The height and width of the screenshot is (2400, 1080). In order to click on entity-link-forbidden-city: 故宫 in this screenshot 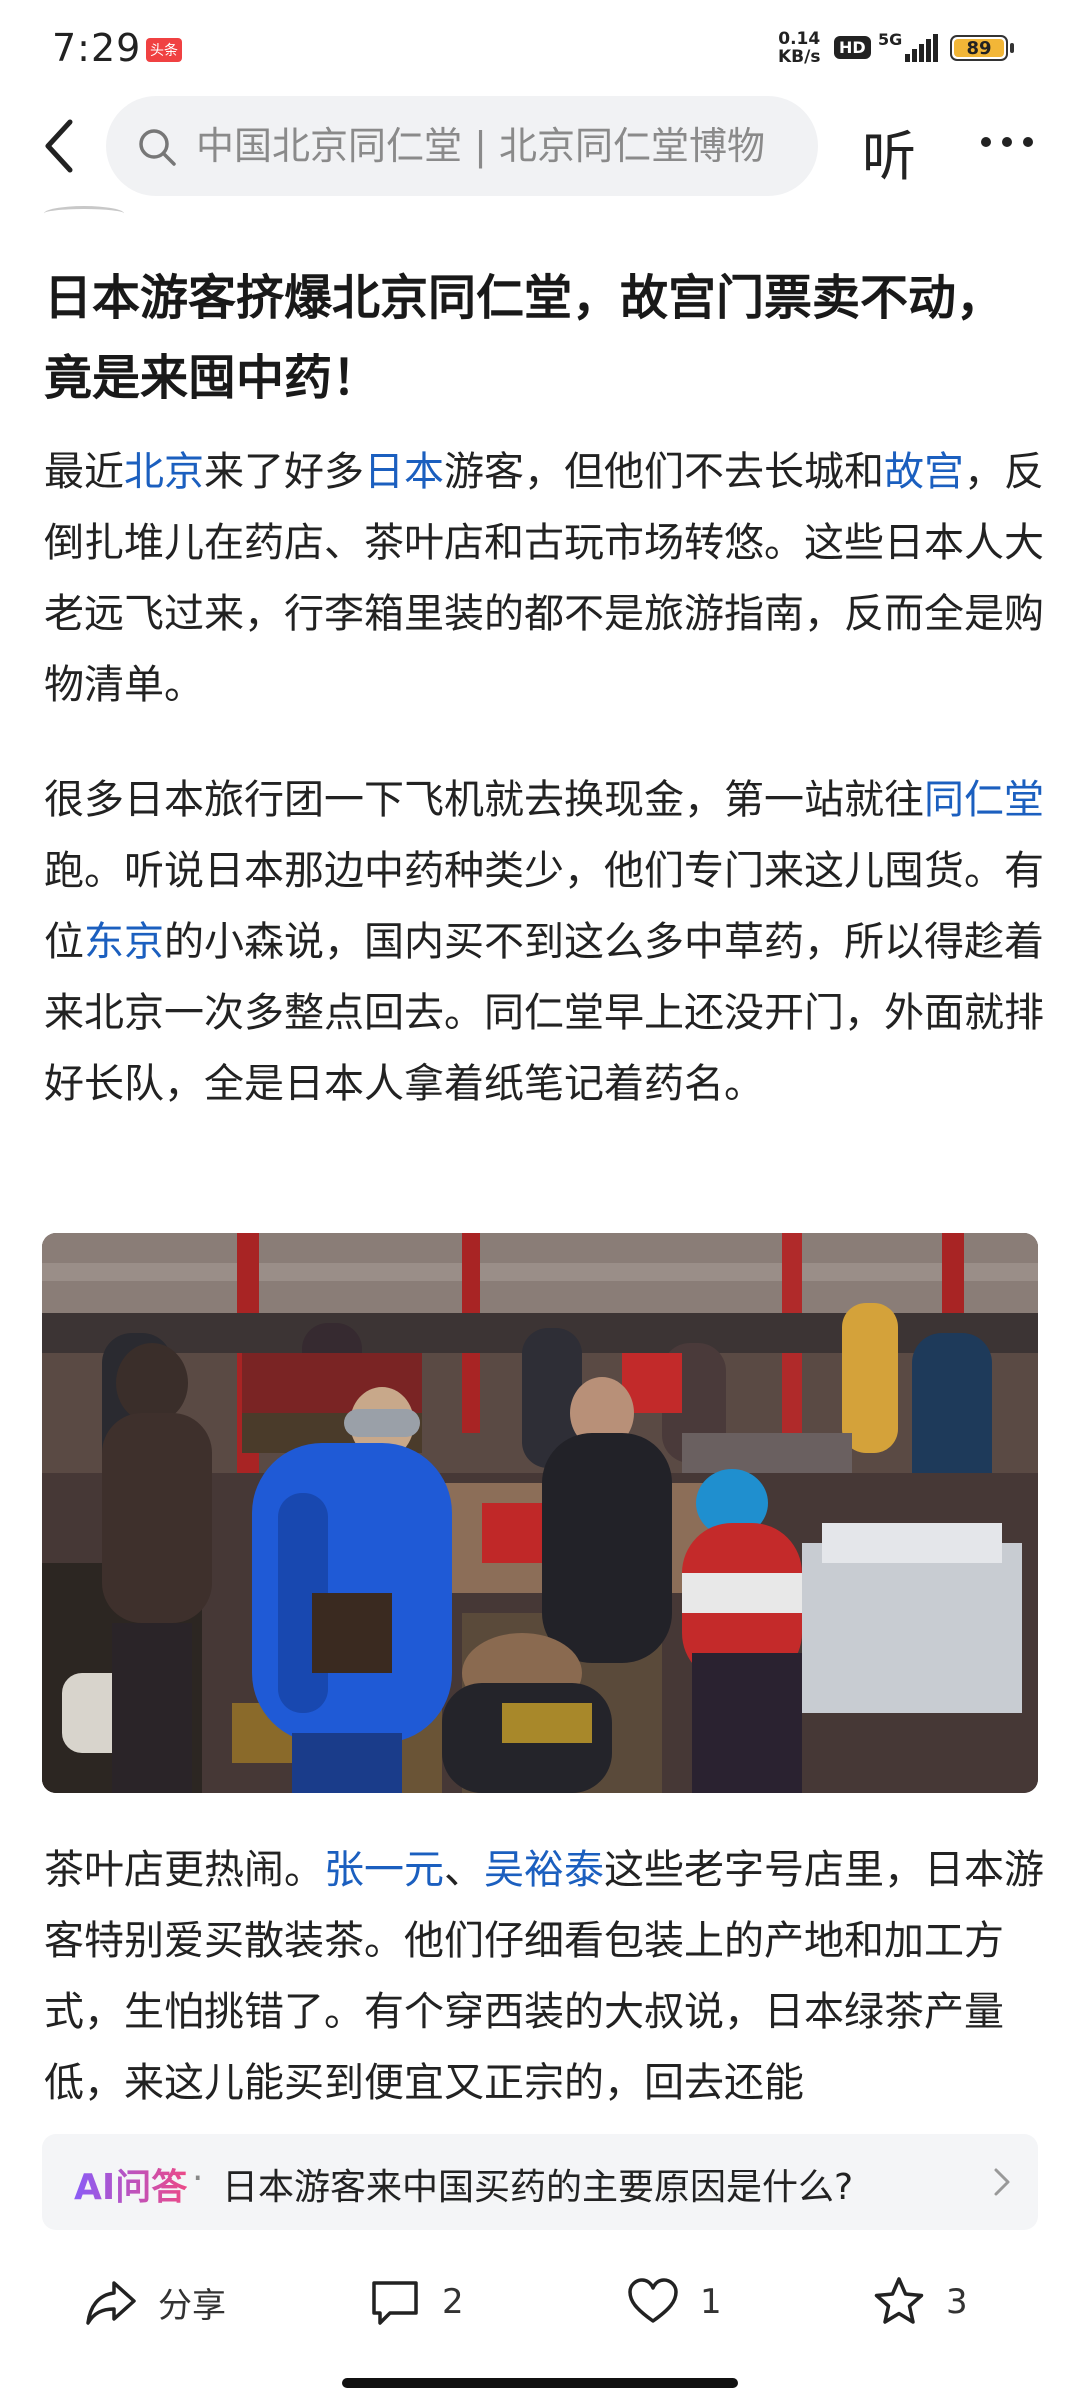, I will do `click(924, 472)`.